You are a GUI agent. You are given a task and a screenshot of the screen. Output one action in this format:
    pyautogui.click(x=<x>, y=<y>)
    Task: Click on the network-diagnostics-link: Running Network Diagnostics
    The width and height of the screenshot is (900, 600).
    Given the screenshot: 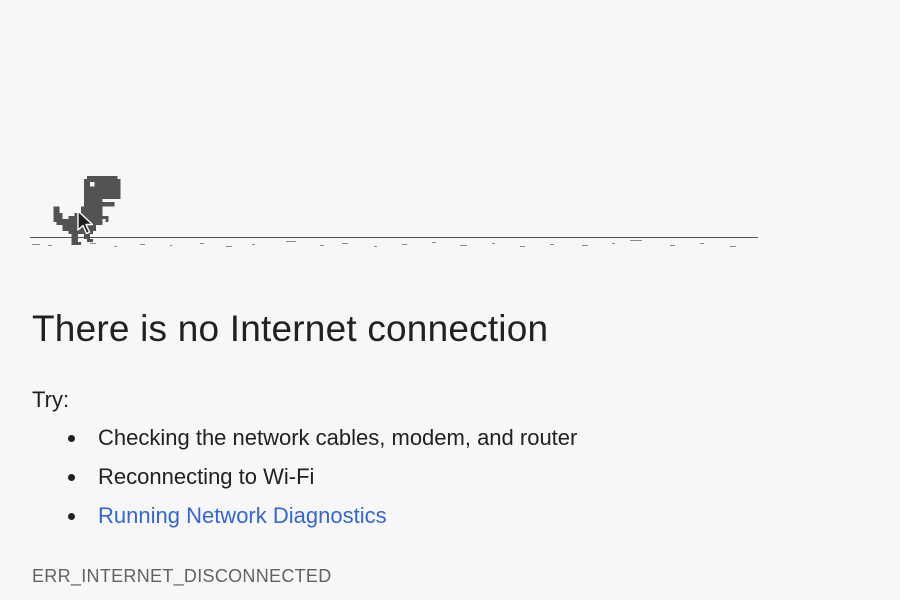 What is the action you would take?
    pyautogui.click(x=242, y=515)
    